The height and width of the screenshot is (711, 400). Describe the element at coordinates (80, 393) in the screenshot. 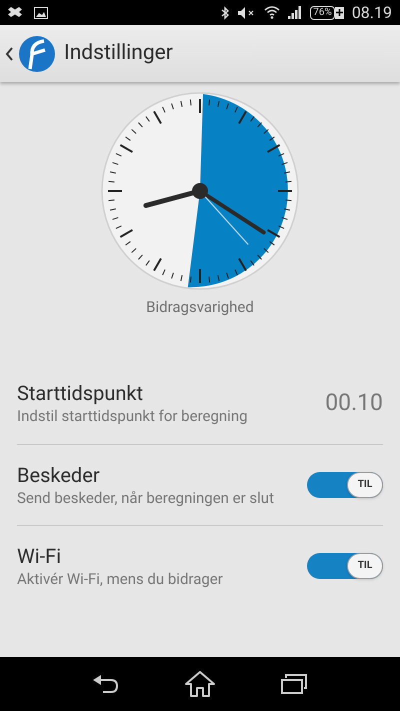

I see `setting-title: Starttidspunkt` at that location.